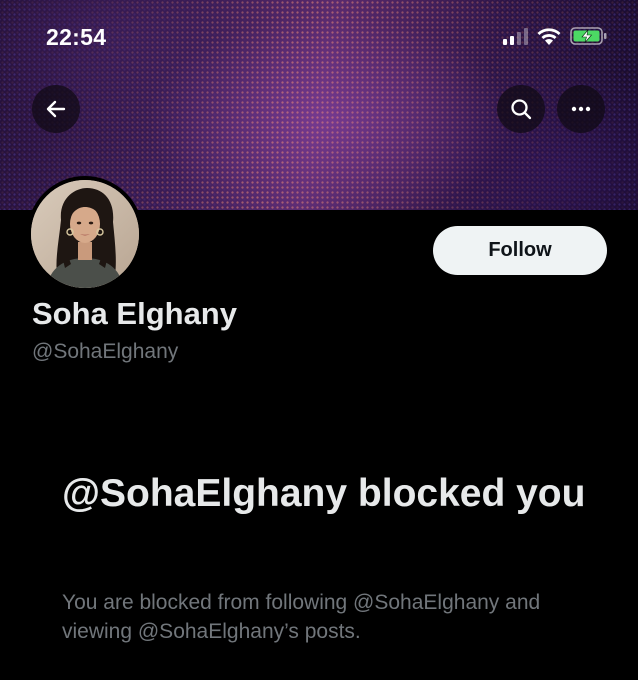 This screenshot has width=638, height=680. I want to click on more-button, so click(581, 109).